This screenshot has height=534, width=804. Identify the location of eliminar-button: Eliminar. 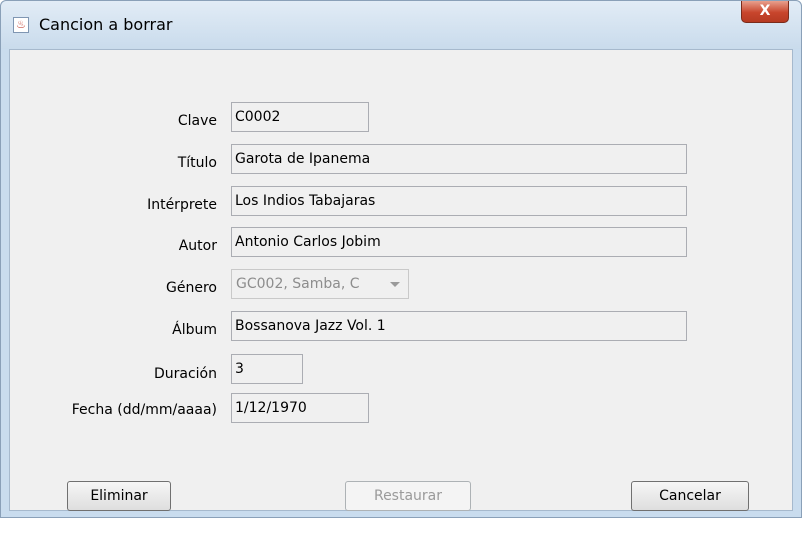
(119, 496).